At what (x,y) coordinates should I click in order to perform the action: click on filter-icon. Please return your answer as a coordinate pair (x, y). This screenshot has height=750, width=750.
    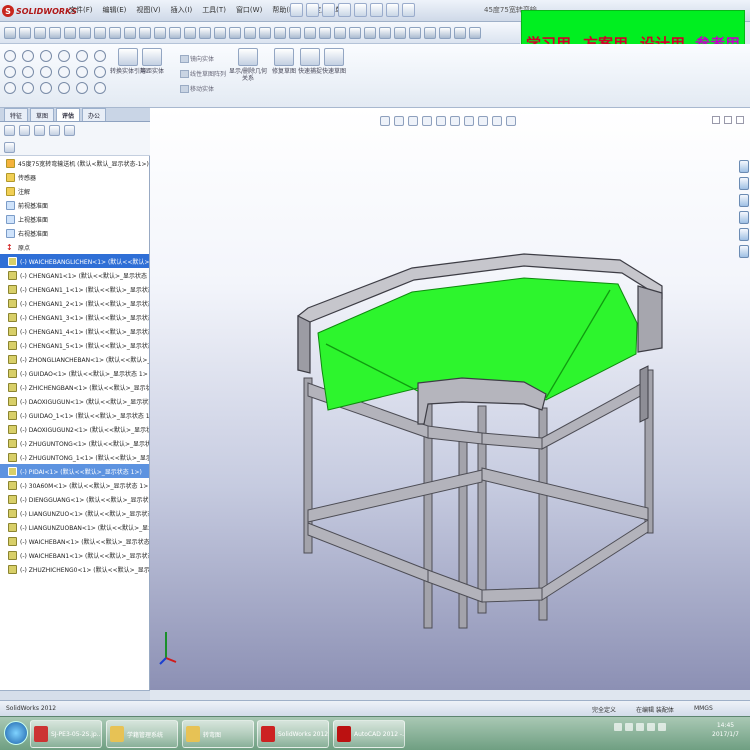
    Looking at the image, I should click on (9, 147).